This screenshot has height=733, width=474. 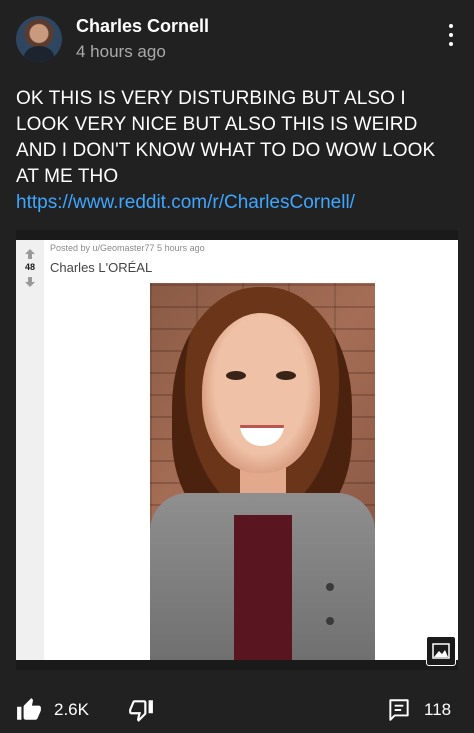 I want to click on thumbs-down-icon, so click(x=141, y=711).